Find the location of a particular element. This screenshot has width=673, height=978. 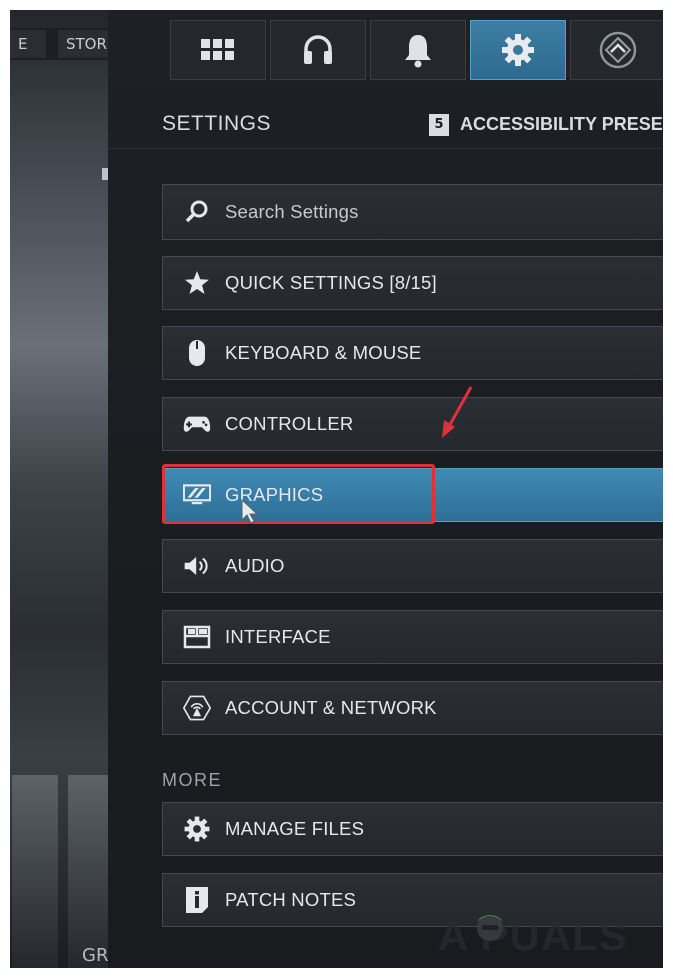

gamepad-icon is located at coordinates (197, 424).